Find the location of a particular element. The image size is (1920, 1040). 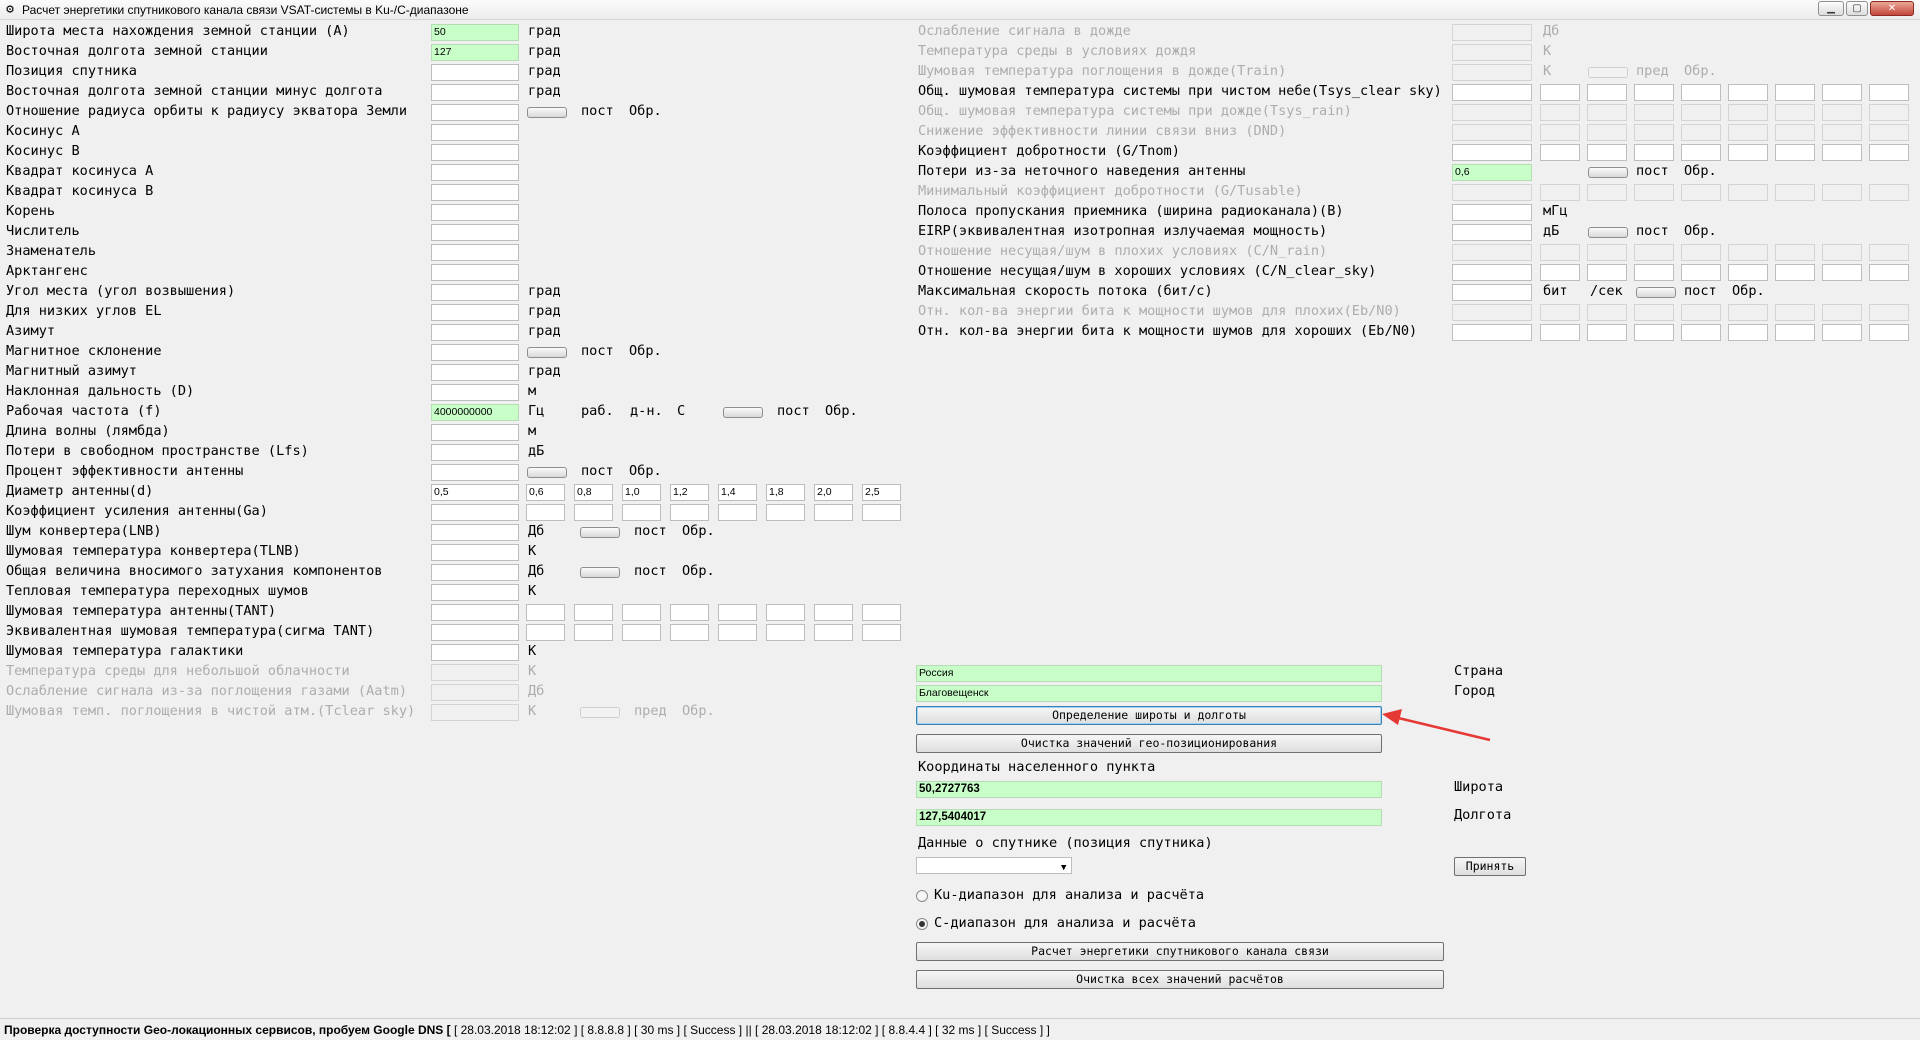

diameter-field: 1,2 is located at coordinates (689, 492).